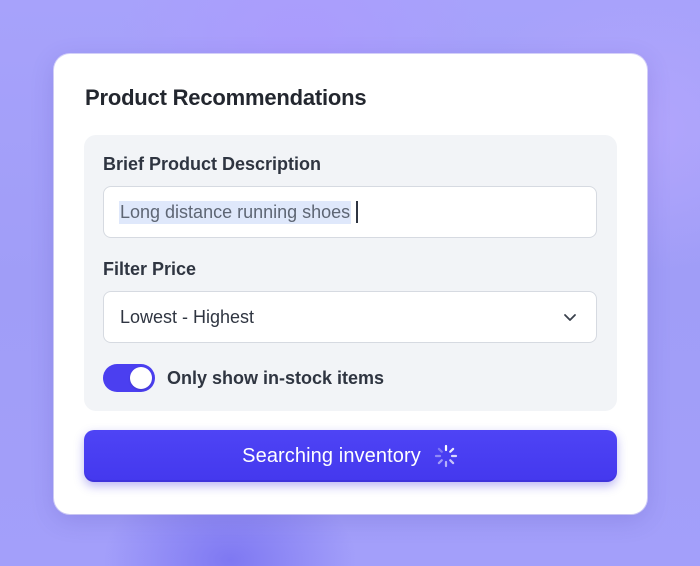 This screenshot has height=566, width=700. What do you see at coordinates (570, 317) in the screenshot?
I see `chevron-down-icon` at bounding box center [570, 317].